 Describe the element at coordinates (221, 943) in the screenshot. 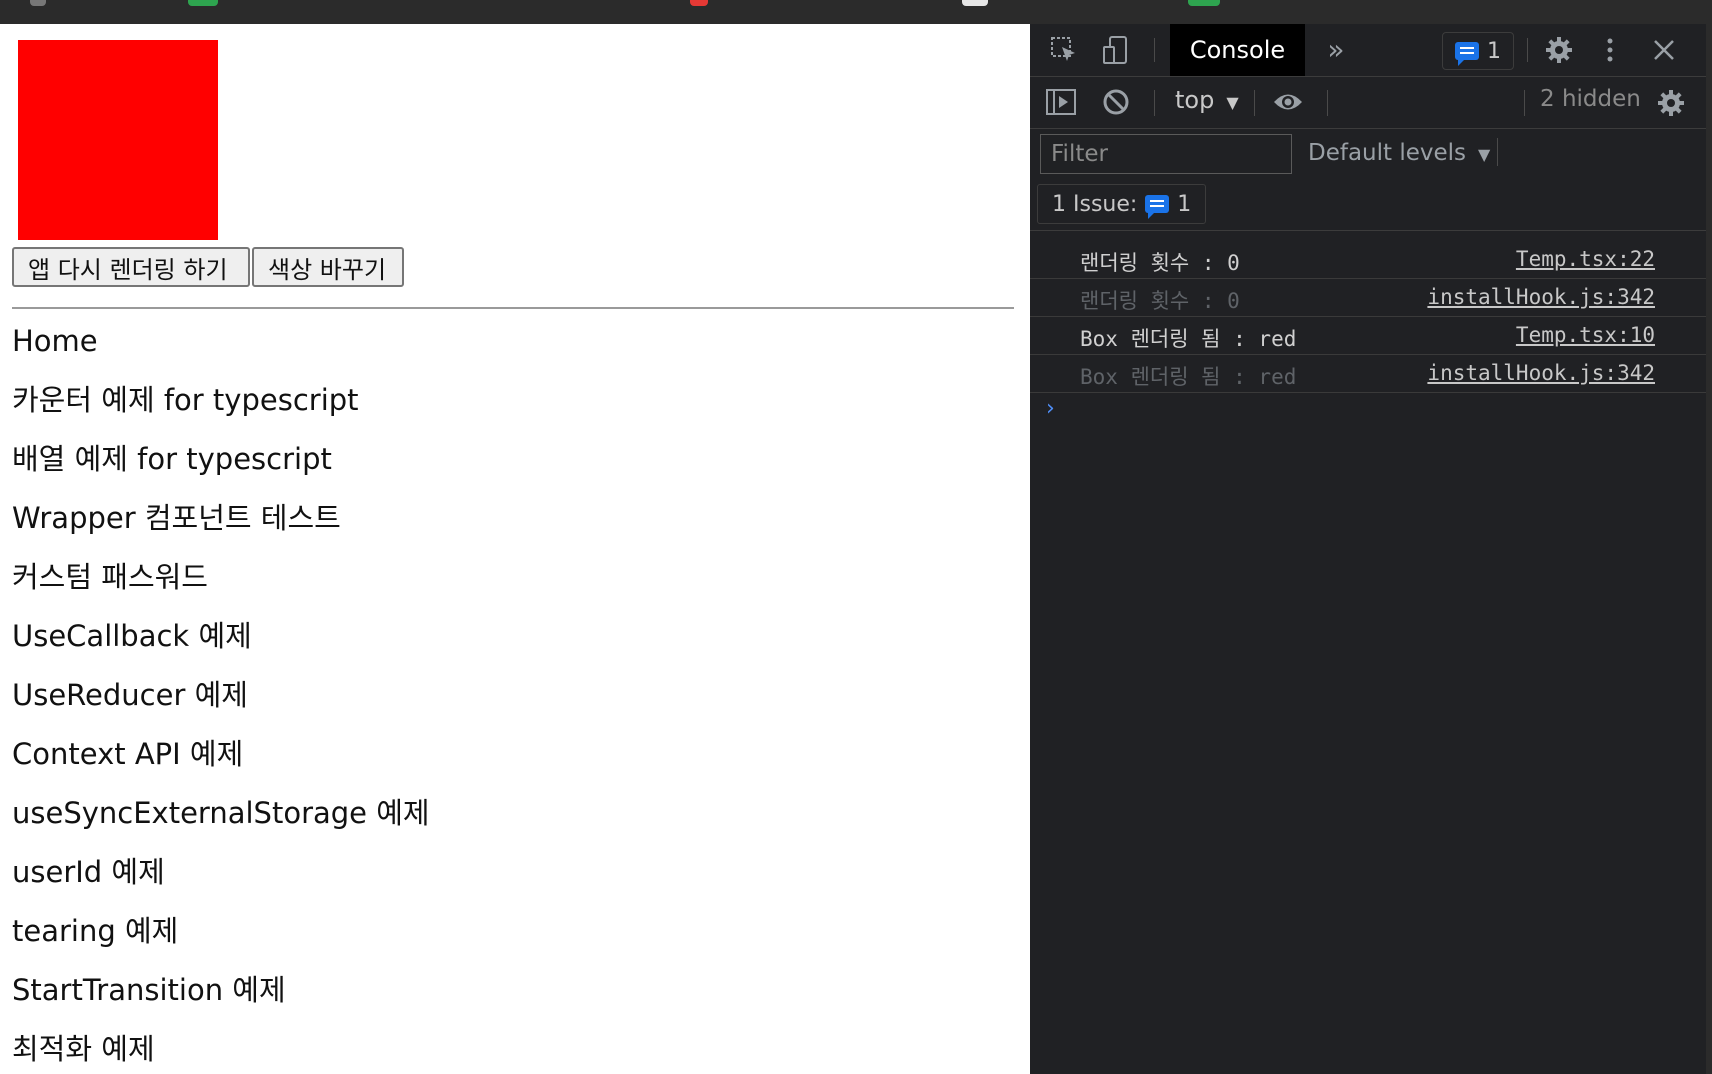

I see `nav-link-tearing: tearing 예제` at that location.